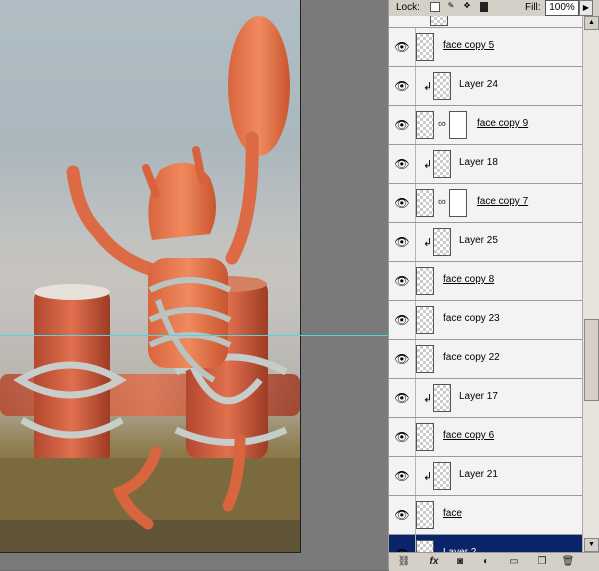 This screenshot has height=571, width=599. What do you see at coordinates (591, 545) in the screenshot?
I see `scroll-down-icon: ▼` at bounding box center [591, 545].